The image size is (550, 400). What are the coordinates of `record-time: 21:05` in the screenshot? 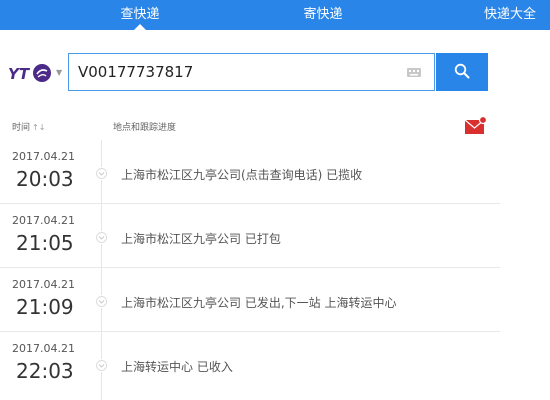 It's located at (45, 243).